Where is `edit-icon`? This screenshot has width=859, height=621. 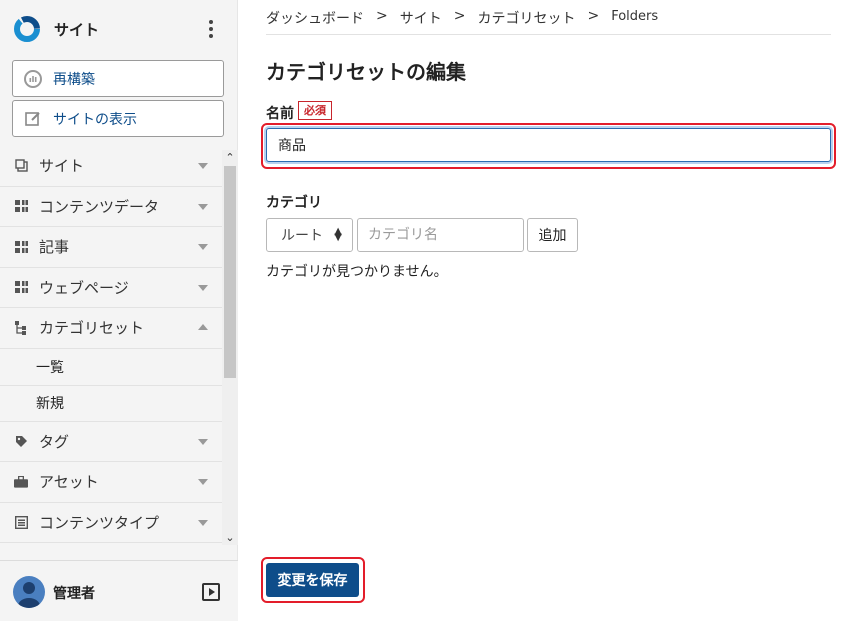
edit-icon is located at coordinates (33, 119).